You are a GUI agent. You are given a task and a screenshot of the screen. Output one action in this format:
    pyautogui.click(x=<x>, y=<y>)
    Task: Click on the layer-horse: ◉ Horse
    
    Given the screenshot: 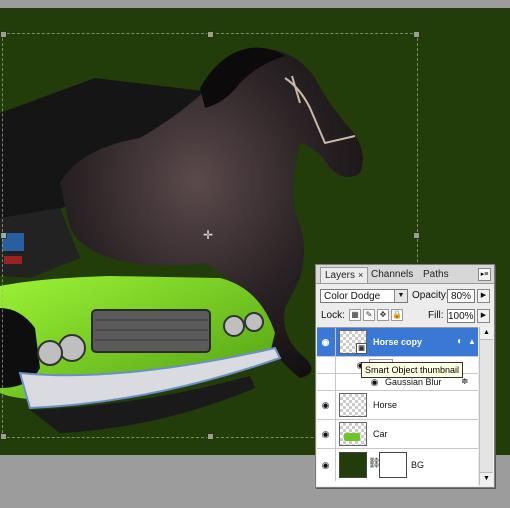 What is the action you would take?
    pyautogui.click(x=397, y=405)
    